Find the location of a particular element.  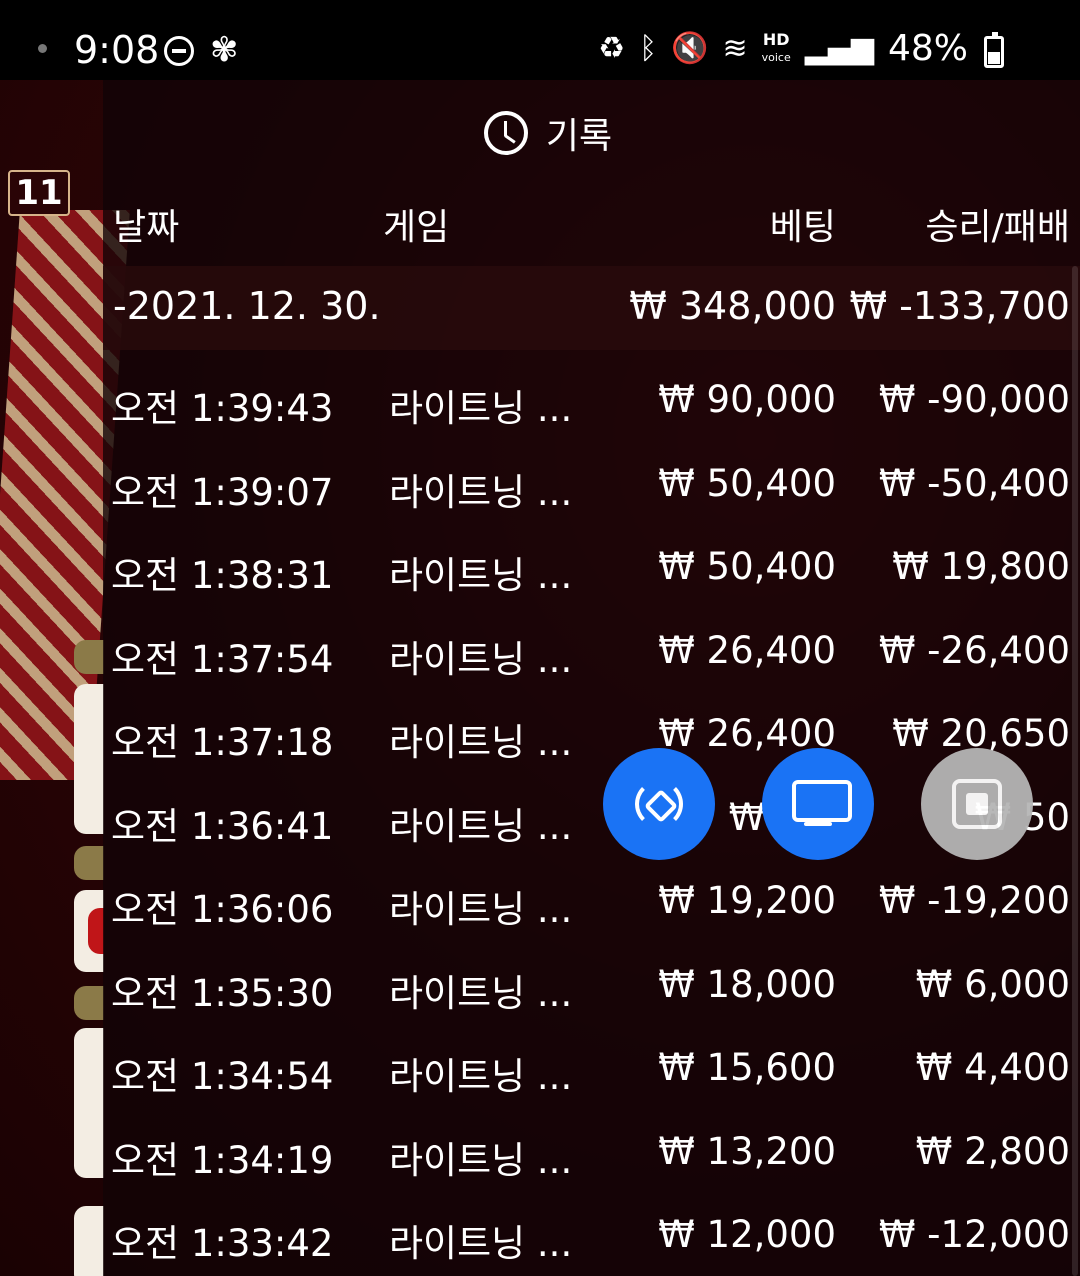

hd-voice-icon: HD voice is located at coordinates (776, 47).